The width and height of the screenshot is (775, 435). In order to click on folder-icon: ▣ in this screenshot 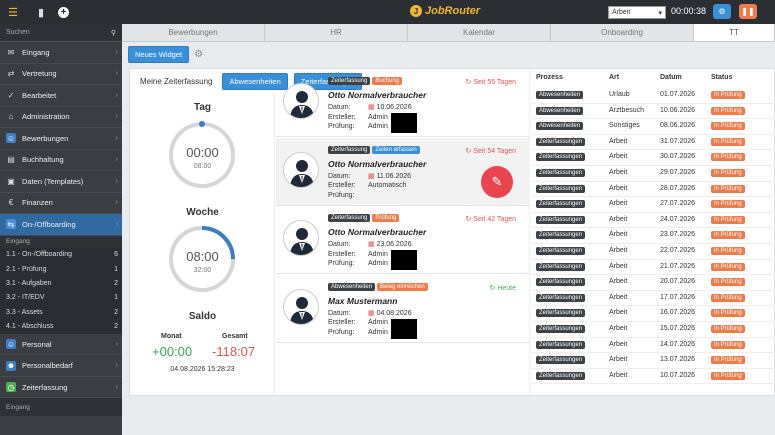, I will do `click(11, 181)`.